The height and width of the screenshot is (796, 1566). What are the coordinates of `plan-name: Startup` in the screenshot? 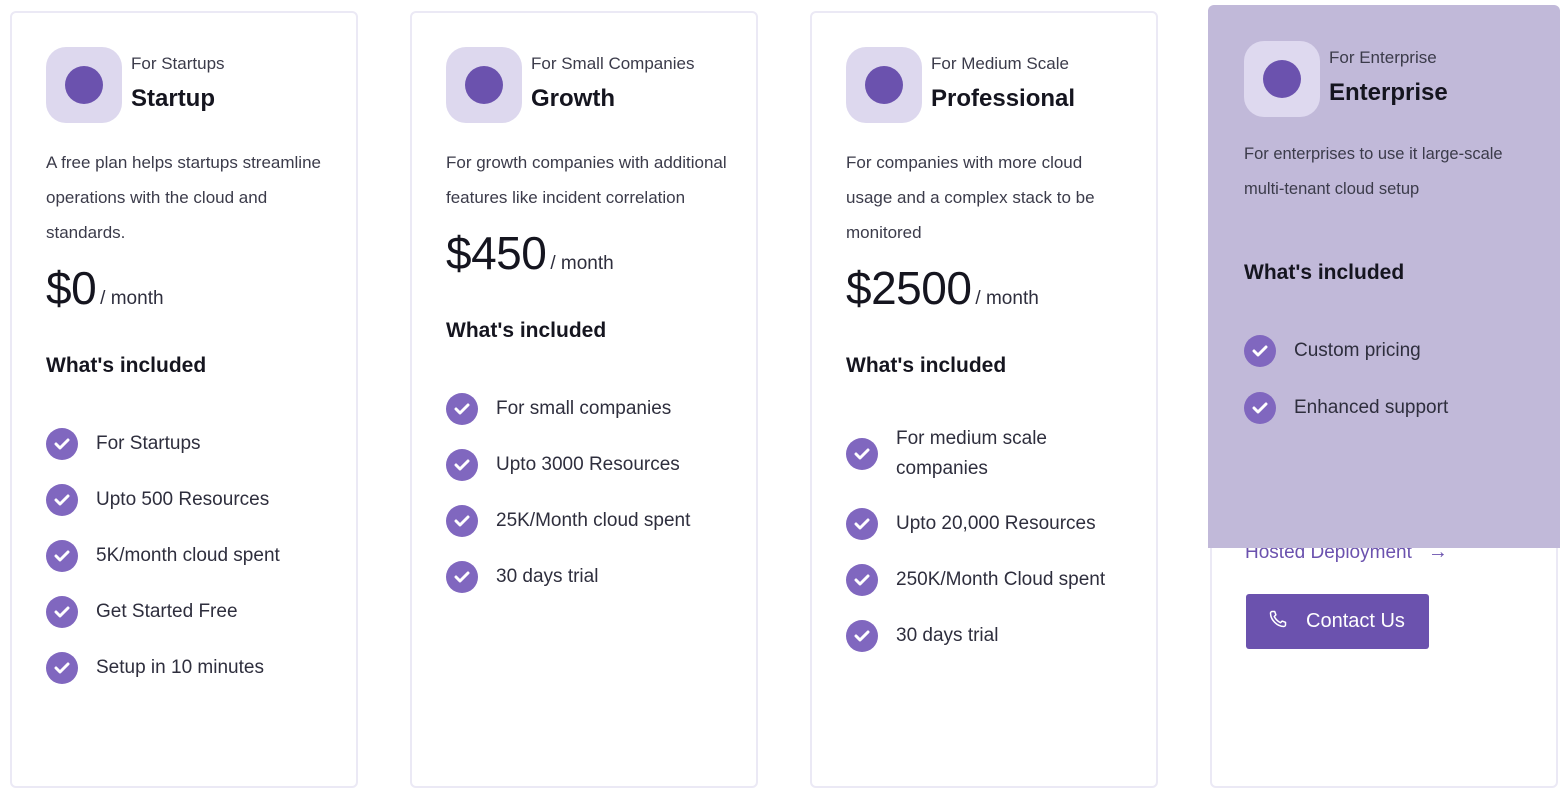 It's located at (173, 98).